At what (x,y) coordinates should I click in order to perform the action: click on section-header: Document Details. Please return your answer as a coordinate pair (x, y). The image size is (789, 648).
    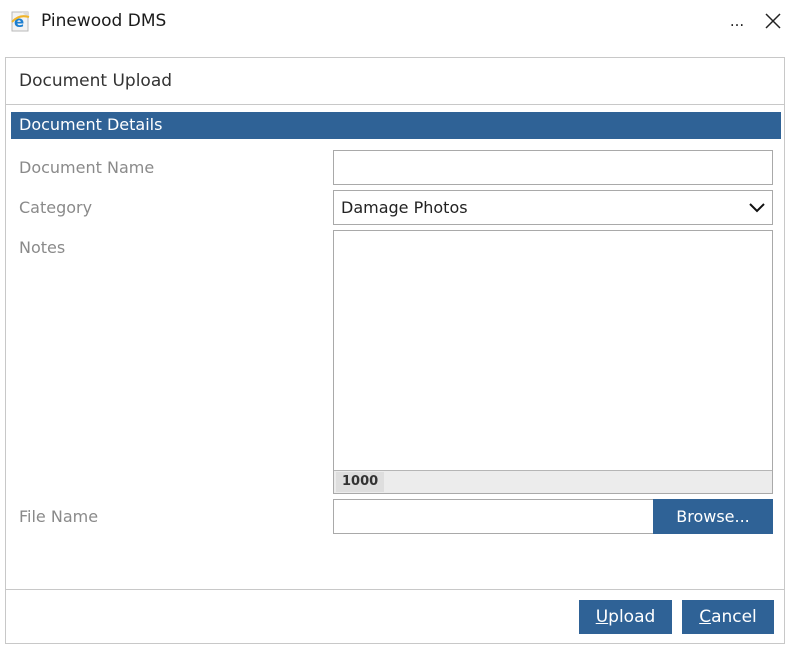
    Looking at the image, I should click on (396, 125).